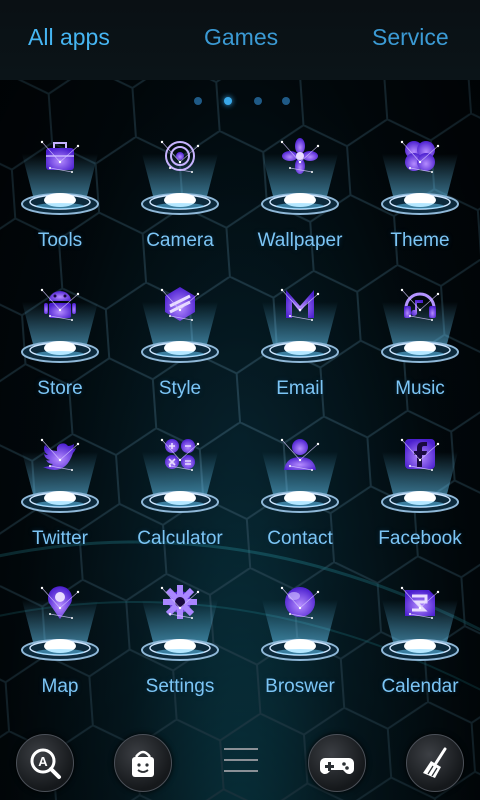 Image resolution: width=480 pixels, height=800 pixels. I want to click on headphones-icon, so click(420, 325).